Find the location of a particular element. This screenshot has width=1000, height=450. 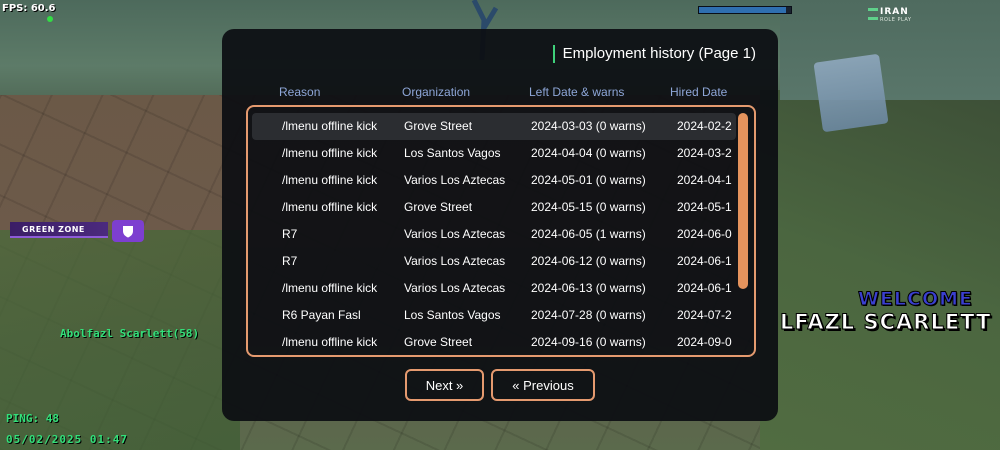

cell-left-date: 2024-05-01 (0 warns) is located at coordinates (588, 180).